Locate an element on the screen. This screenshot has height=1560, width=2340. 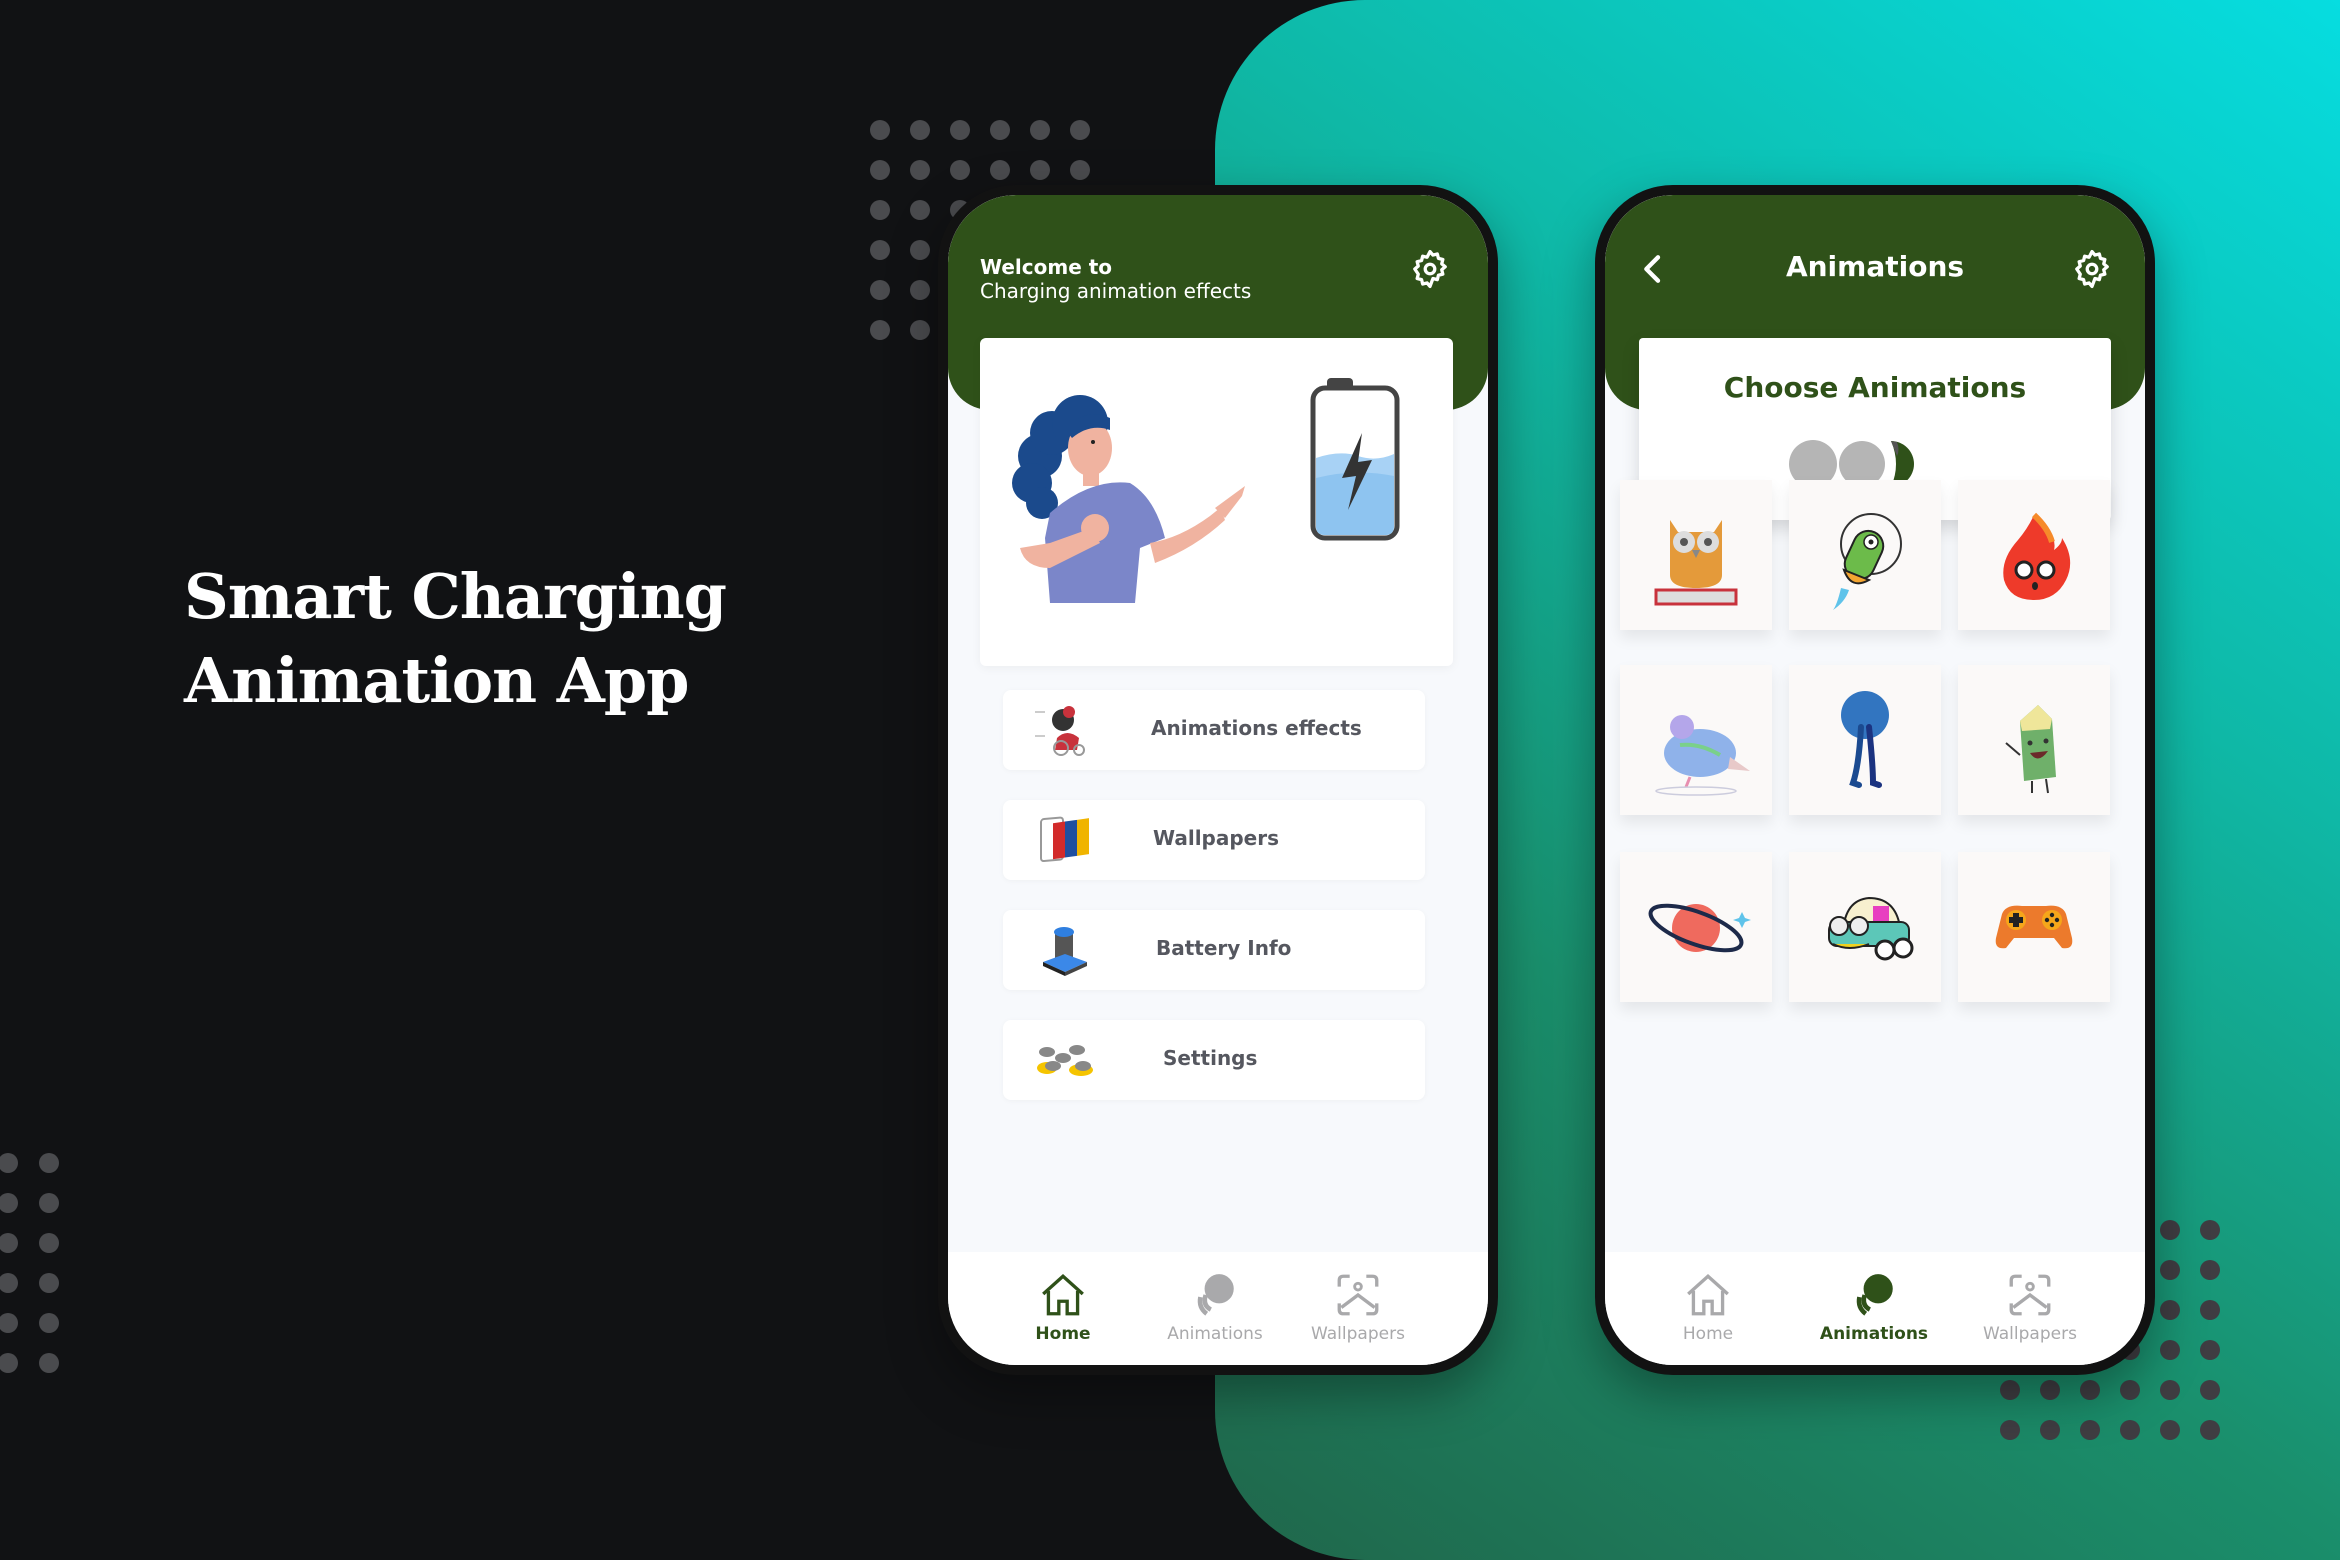
menu-label: Settings is located at coordinates (1210, 1058).